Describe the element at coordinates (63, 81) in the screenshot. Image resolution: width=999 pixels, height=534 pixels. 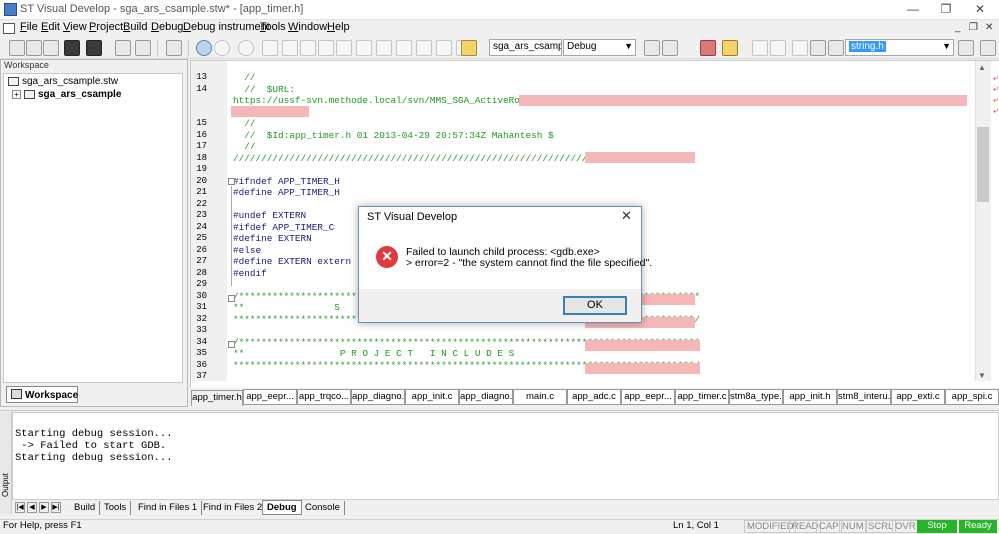
I see `tree-item-workspace: sga_ars_csample.stw` at that location.